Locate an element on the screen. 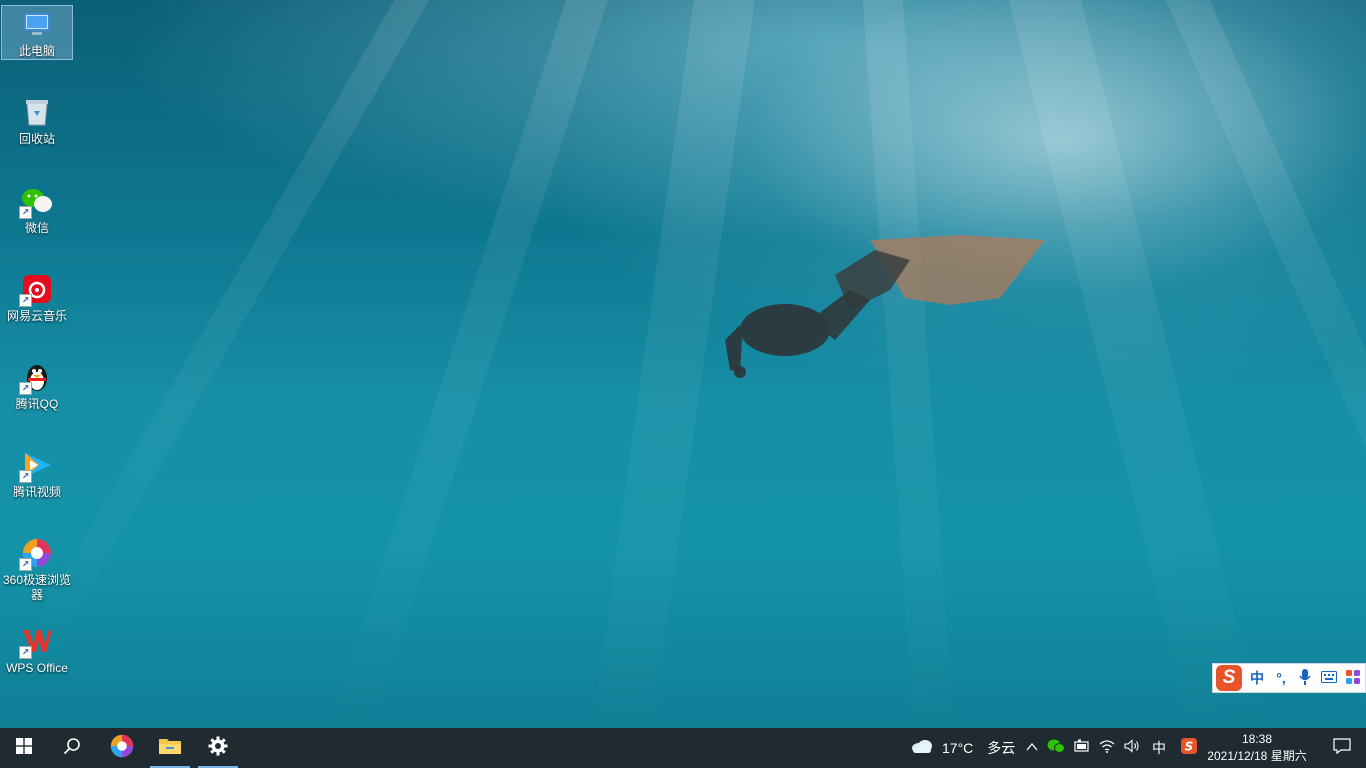 This screenshot has height=768, width=1366. sogou-icon: S is located at coordinates (1189, 748).